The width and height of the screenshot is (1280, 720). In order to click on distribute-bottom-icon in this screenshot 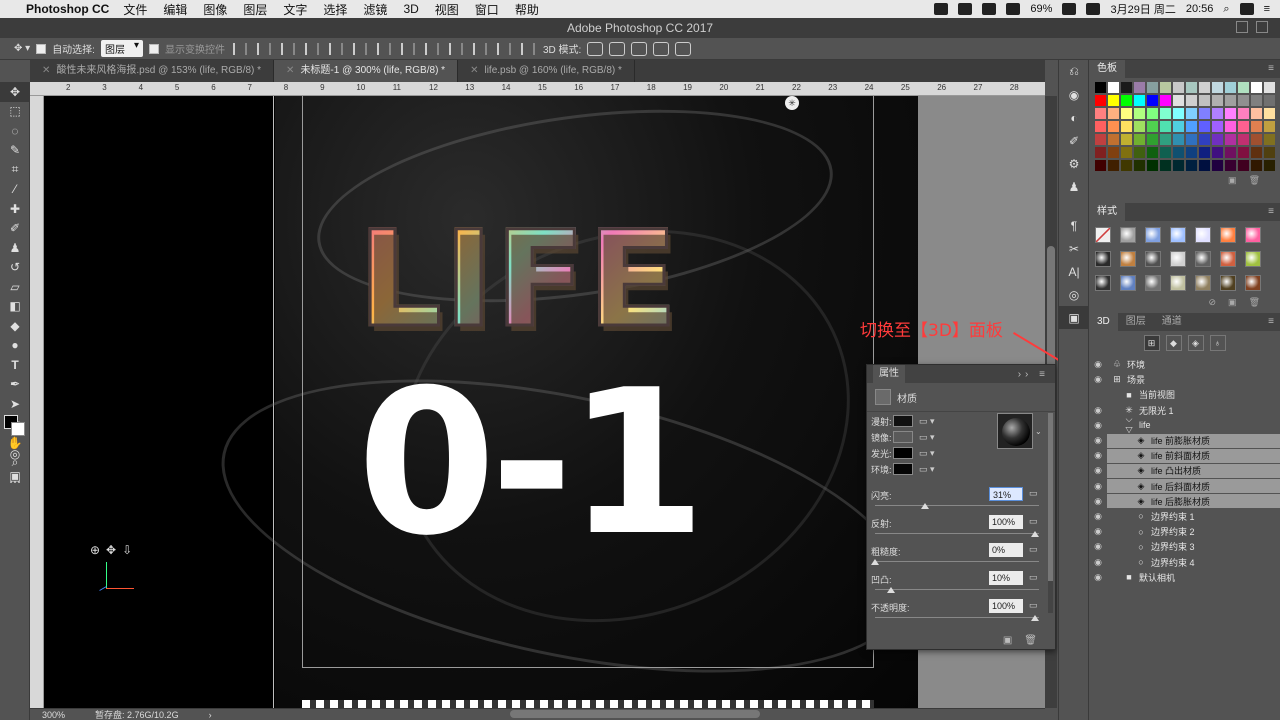, I will do `click(431, 48)`.